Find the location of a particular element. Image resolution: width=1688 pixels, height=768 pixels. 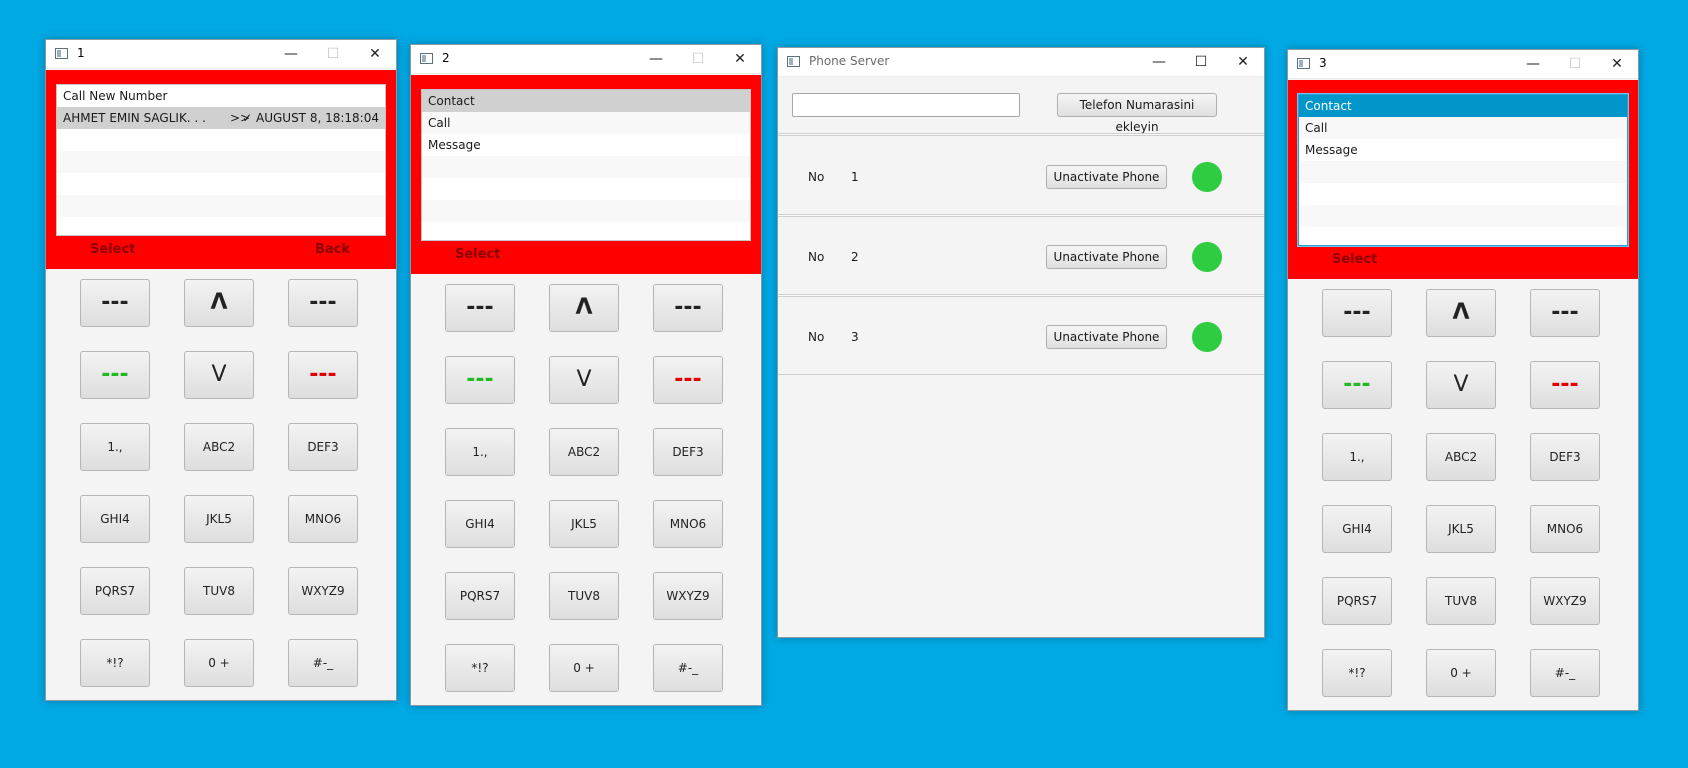

list-item: Call New Number is located at coordinates (221, 96).